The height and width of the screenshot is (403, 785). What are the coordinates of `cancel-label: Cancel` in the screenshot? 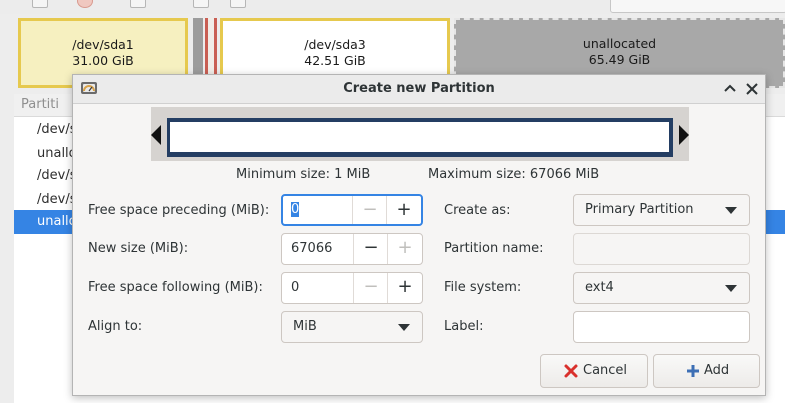 It's located at (605, 370).